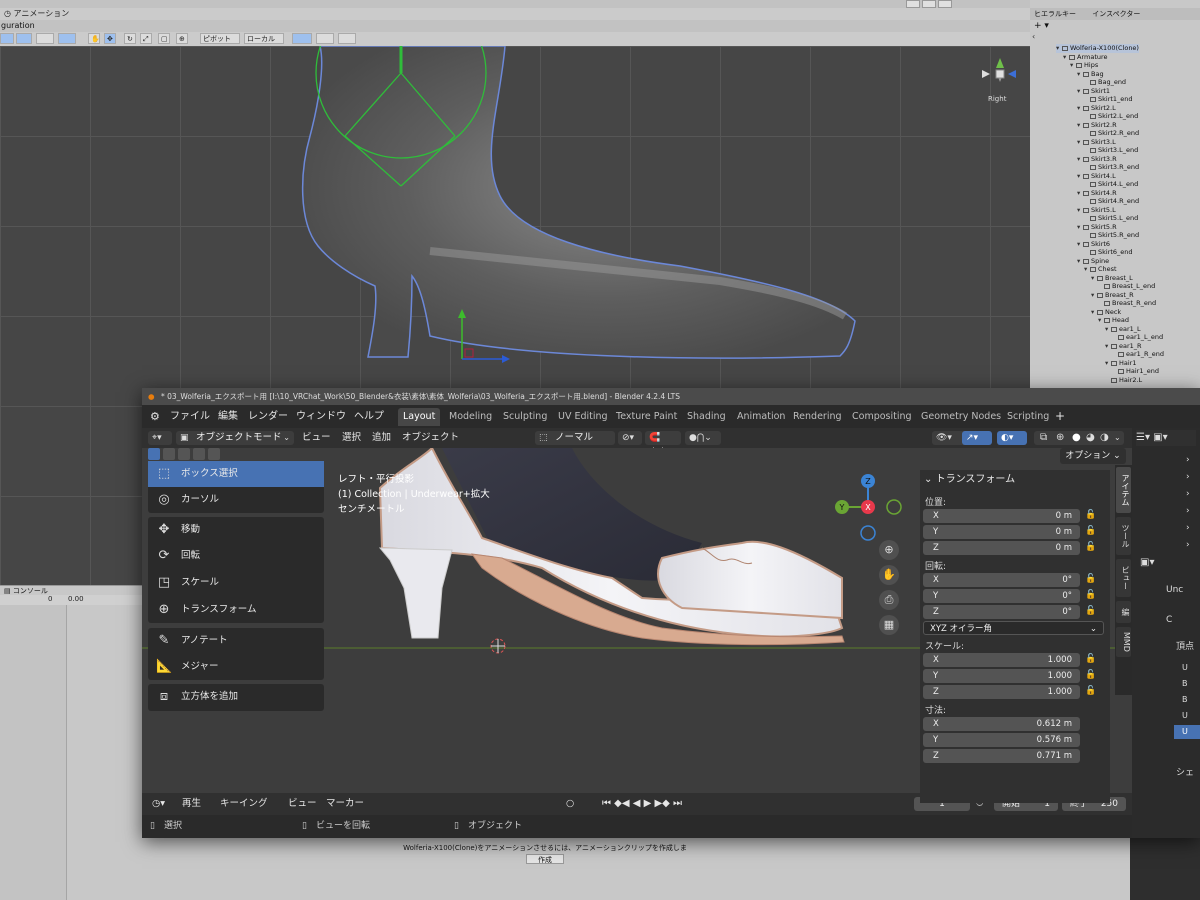  What do you see at coordinates (1123, 380) in the screenshot?
I see `hierarchy-item: Hair2.L` at bounding box center [1123, 380].